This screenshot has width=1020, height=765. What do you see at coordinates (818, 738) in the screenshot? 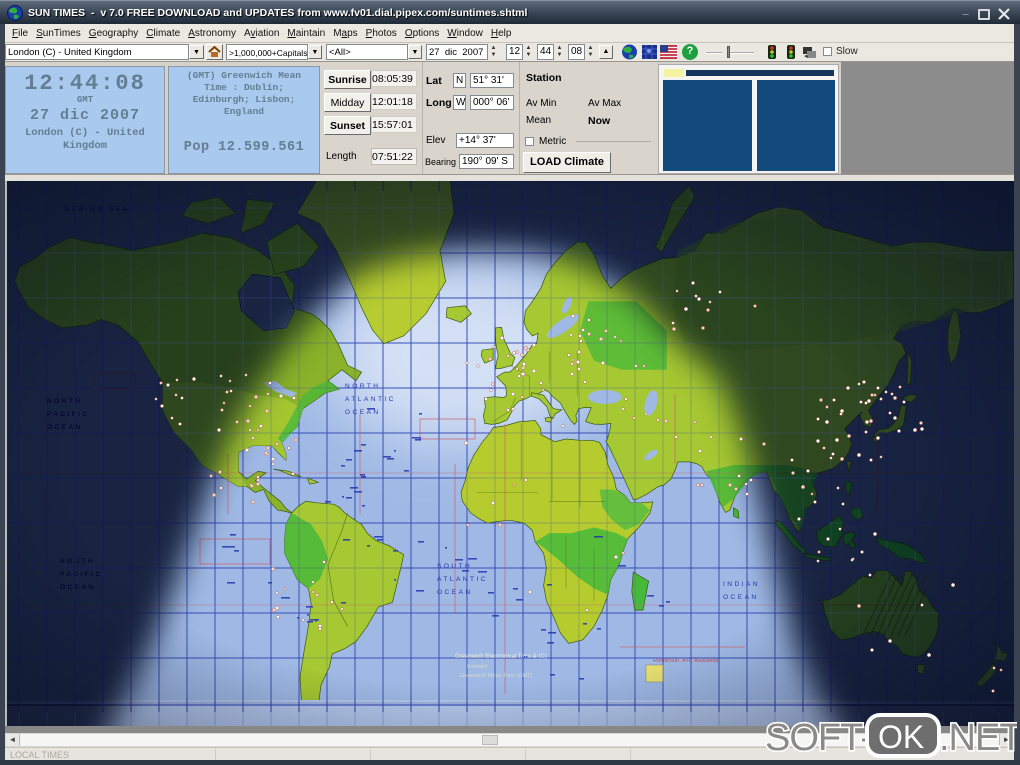
I see `svg-text: SOFT-` at bounding box center [818, 738].